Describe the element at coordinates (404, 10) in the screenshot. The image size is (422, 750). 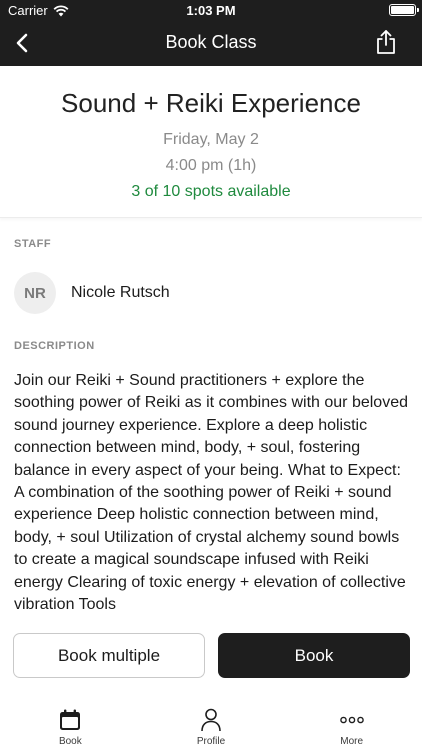
I see `battery-icon` at that location.